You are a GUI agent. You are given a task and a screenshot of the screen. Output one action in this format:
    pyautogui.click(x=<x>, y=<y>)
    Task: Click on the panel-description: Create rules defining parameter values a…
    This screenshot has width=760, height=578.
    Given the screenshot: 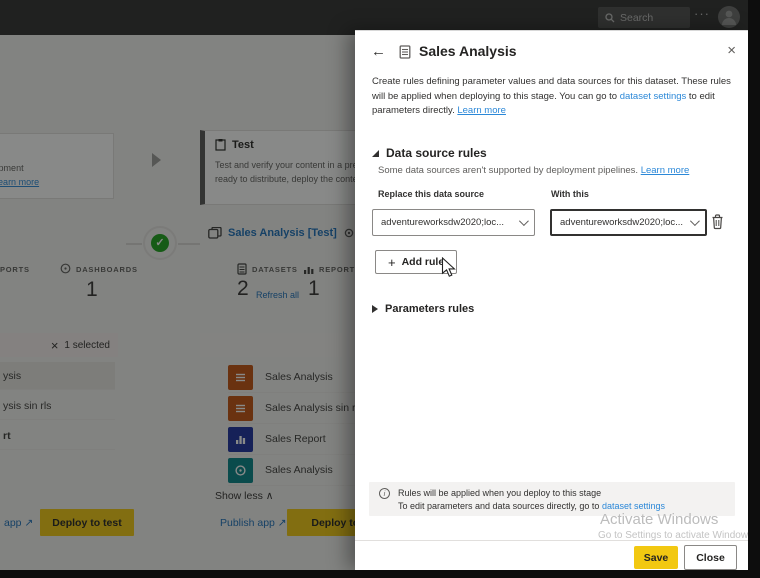 What is the action you would take?
    pyautogui.click(x=553, y=96)
    